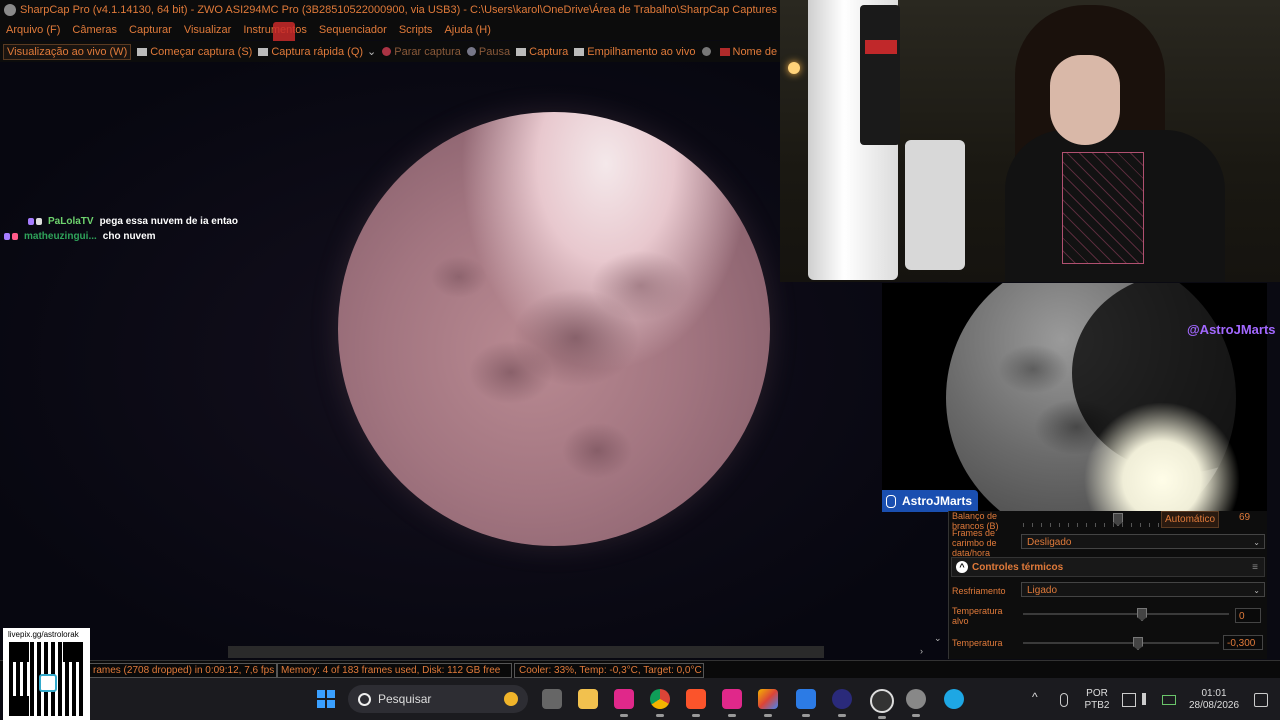 The height and width of the screenshot is (720, 1280). Describe the element at coordinates (1169, 700) in the screenshot. I see `battery-icon` at that location.